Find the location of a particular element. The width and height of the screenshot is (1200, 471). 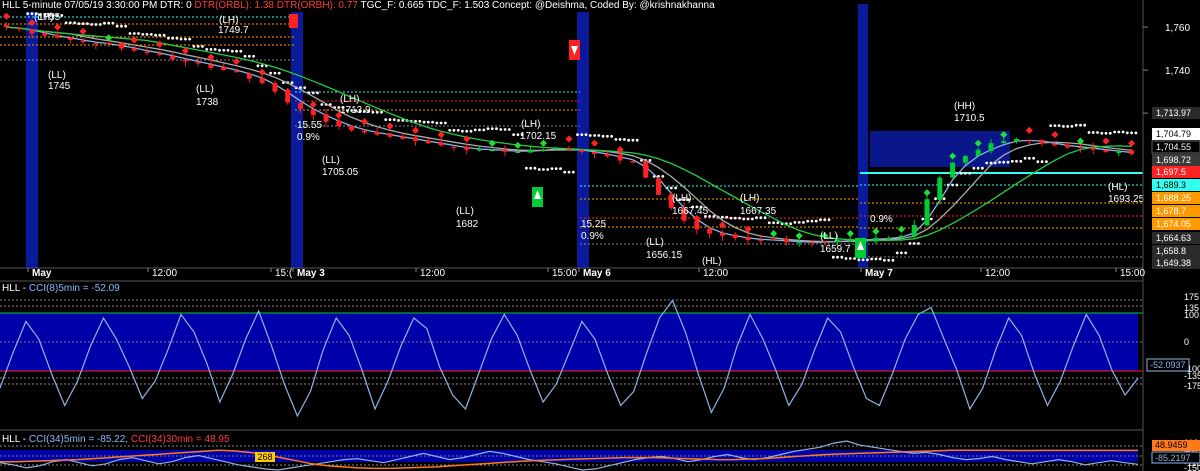

cci34-5min-label: CCI(34)5min = -85.22, is located at coordinates (78, 439).